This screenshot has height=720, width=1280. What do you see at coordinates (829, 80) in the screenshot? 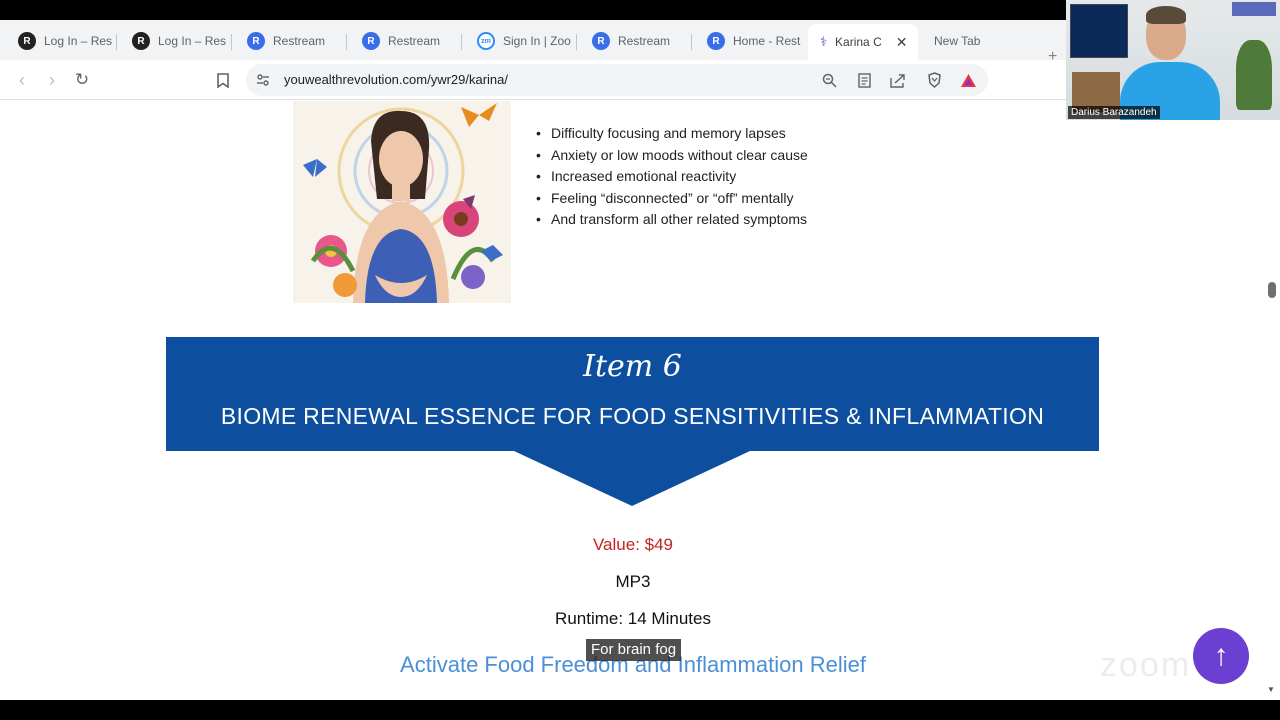
I see `zoom-magnifier-icon` at bounding box center [829, 80].